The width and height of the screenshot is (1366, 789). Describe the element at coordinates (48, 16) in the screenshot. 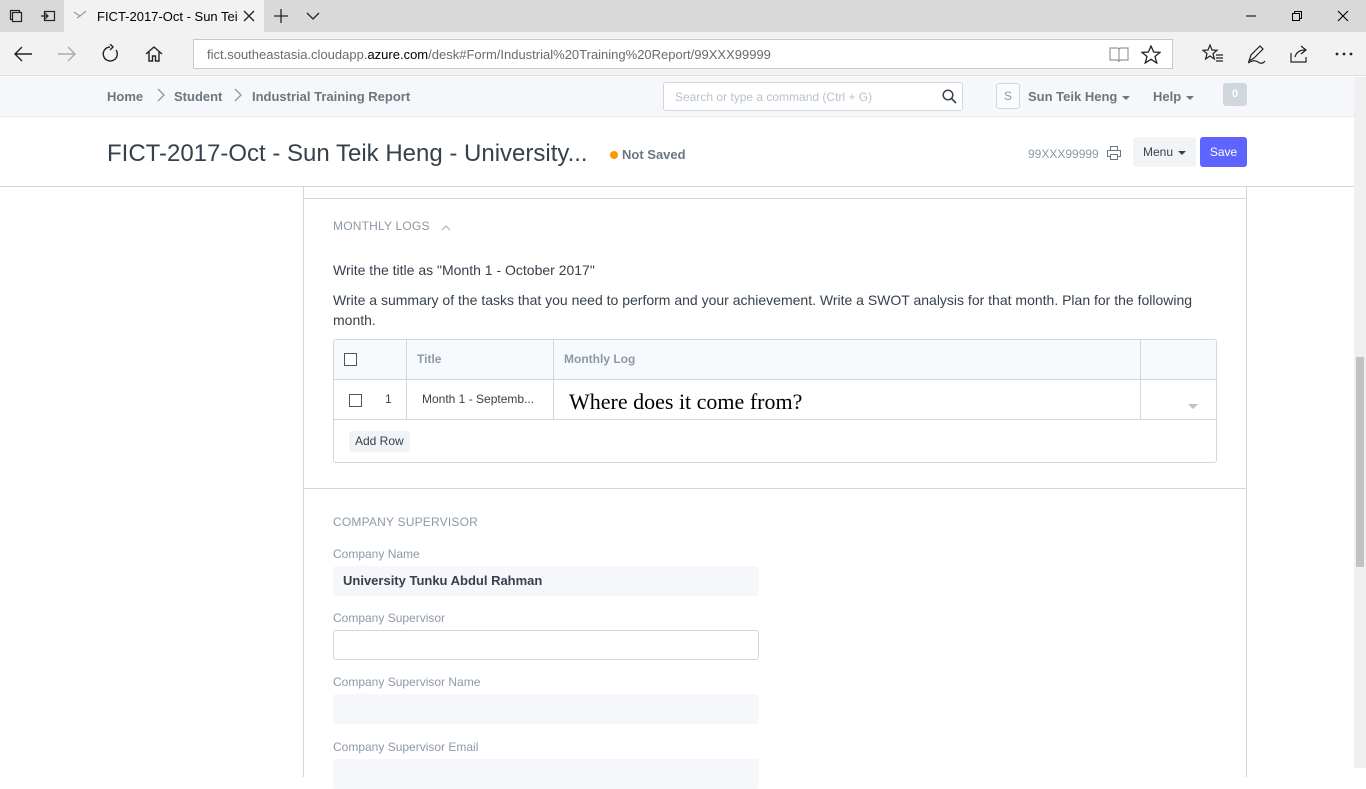

I see `tab-set-aside-icon` at that location.